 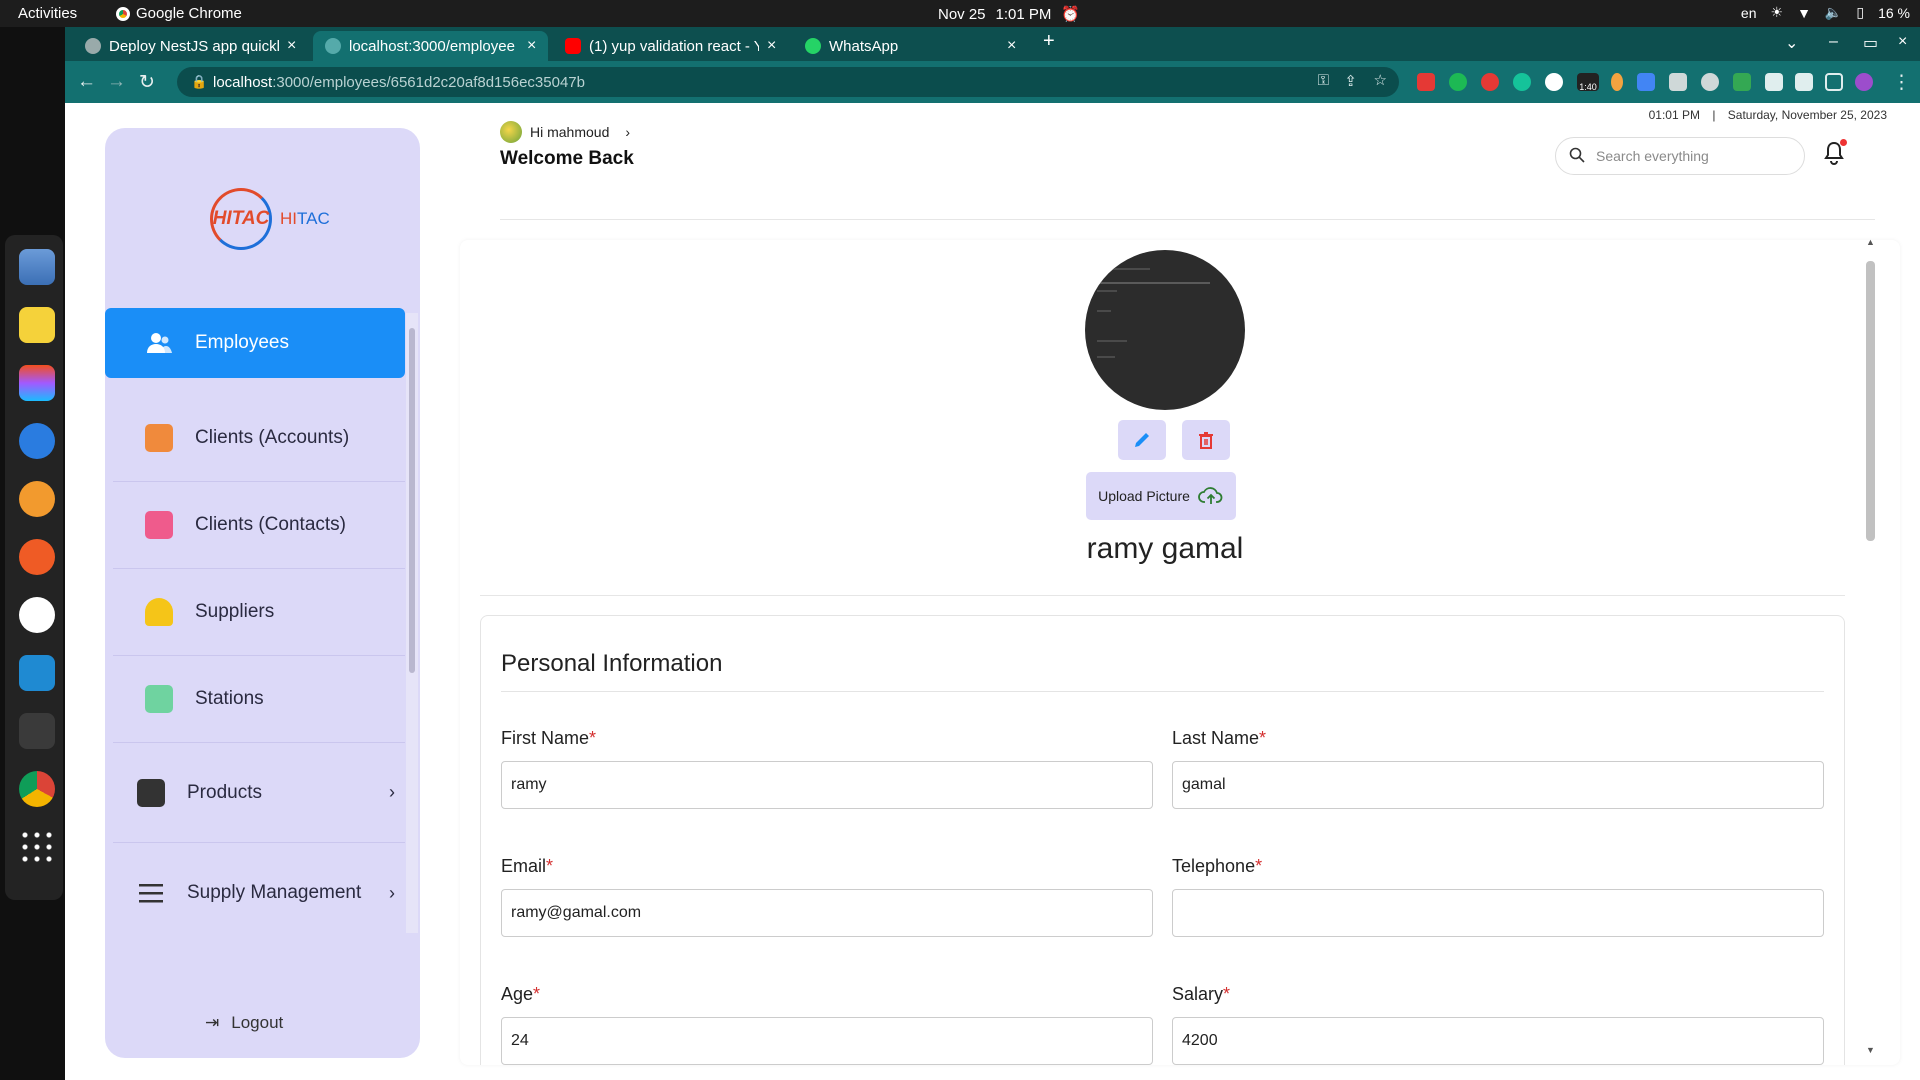 What do you see at coordinates (1825, 12) in the screenshot?
I see `system-tray: en ☀ ▼ 🔈 ▯ 16 %` at bounding box center [1825, 12].